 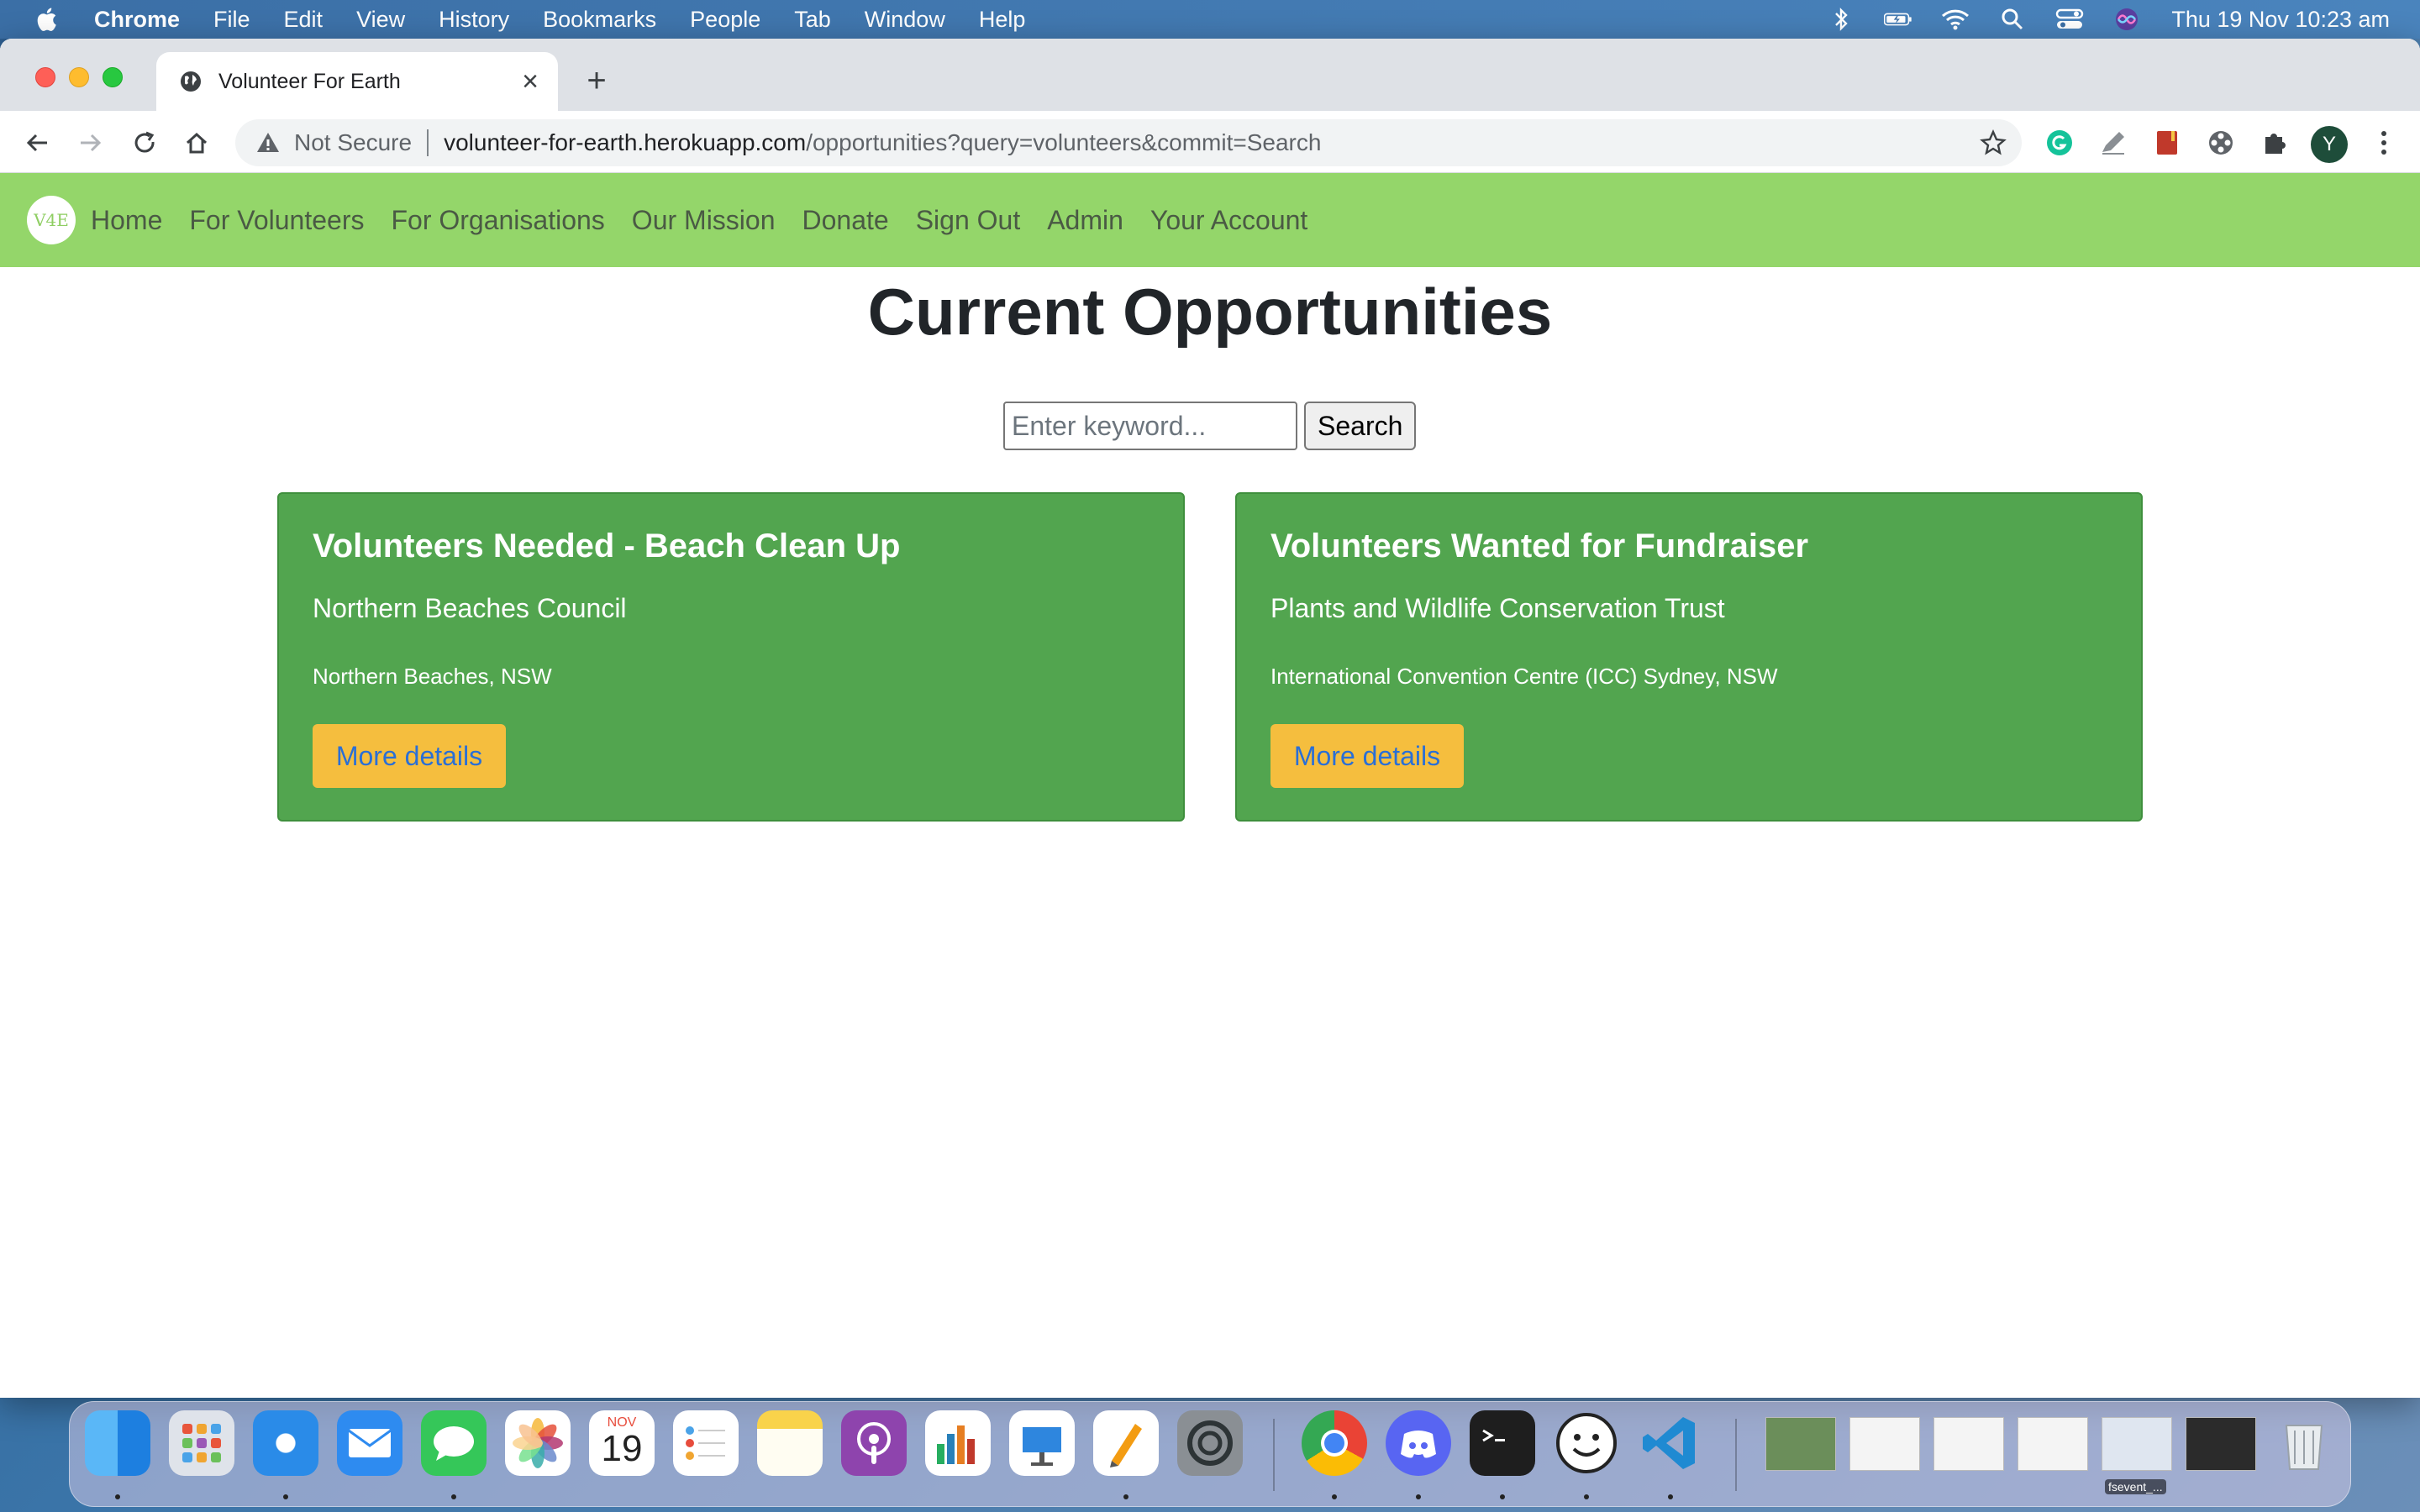 I want to click on tab-strip: Volunteer For Earth × +, so click(x=1210, y=75).